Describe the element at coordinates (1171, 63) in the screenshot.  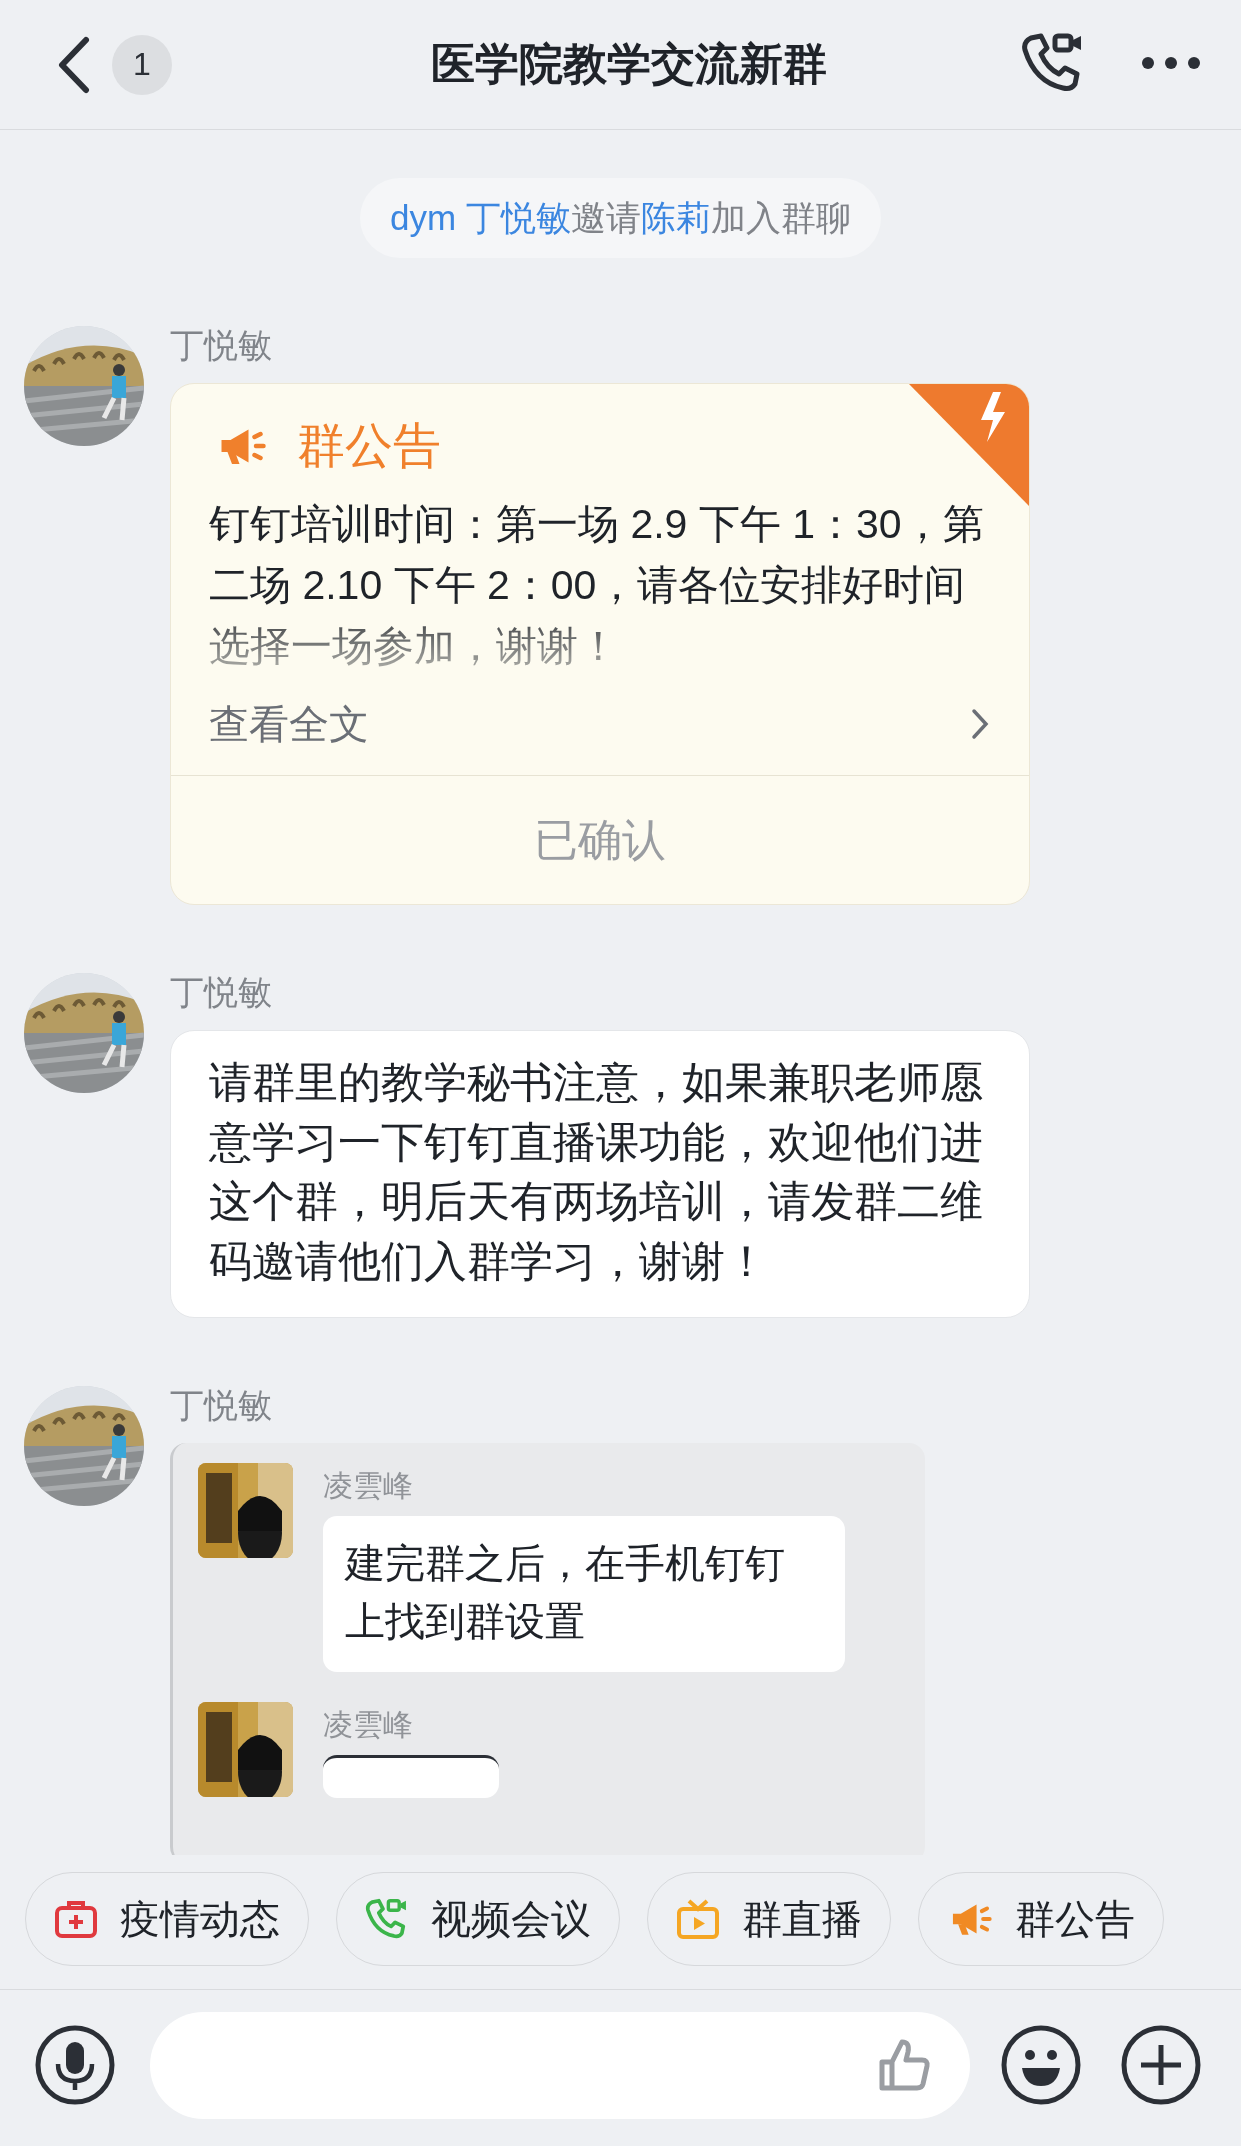
I see `more-icon` at that location.